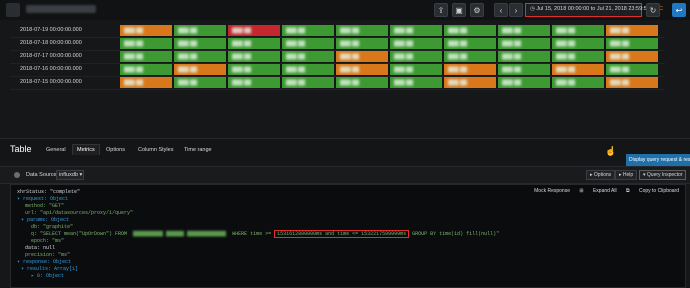 This screenshot has width=690, height=288. Describe the element at coordinates (51, 30) in the screenshot. I see `row-timestamp: 2018-07-19 00:00:00.000` at that location.